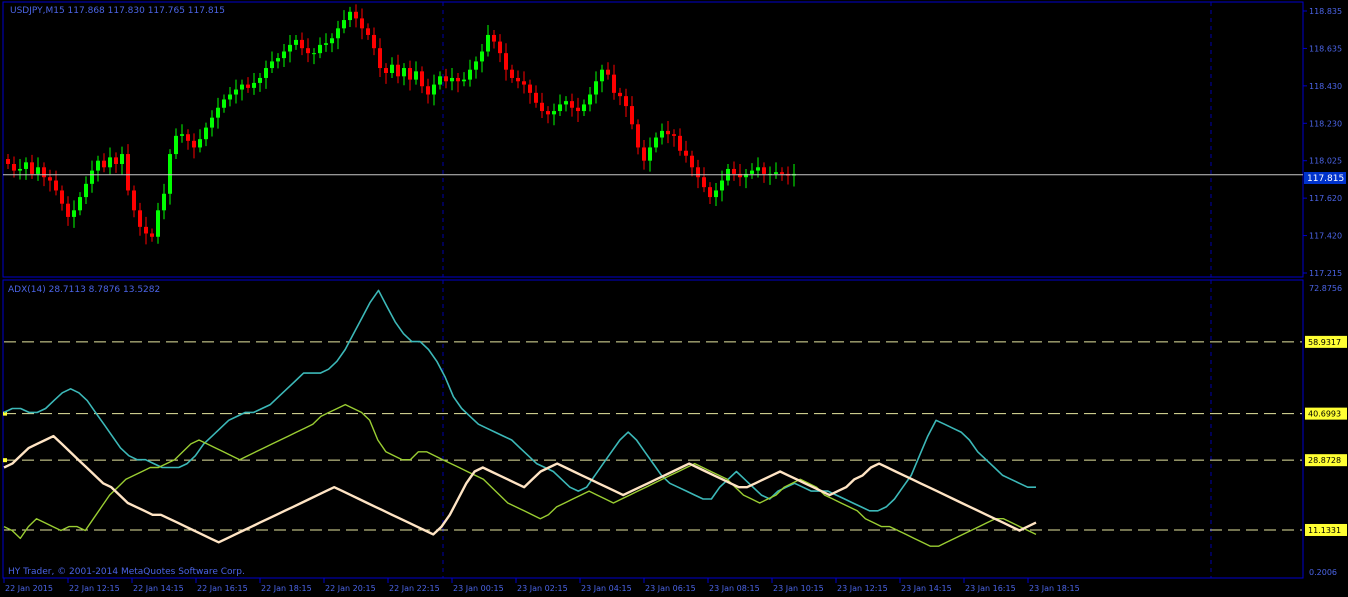 Image resolution: width=1348 pixels, height=597 pixels. What do you see at coordinates (1325, 198) in the screenshot?
I see `price-axis-label: 117.620` at bounding box center [1325, 198].